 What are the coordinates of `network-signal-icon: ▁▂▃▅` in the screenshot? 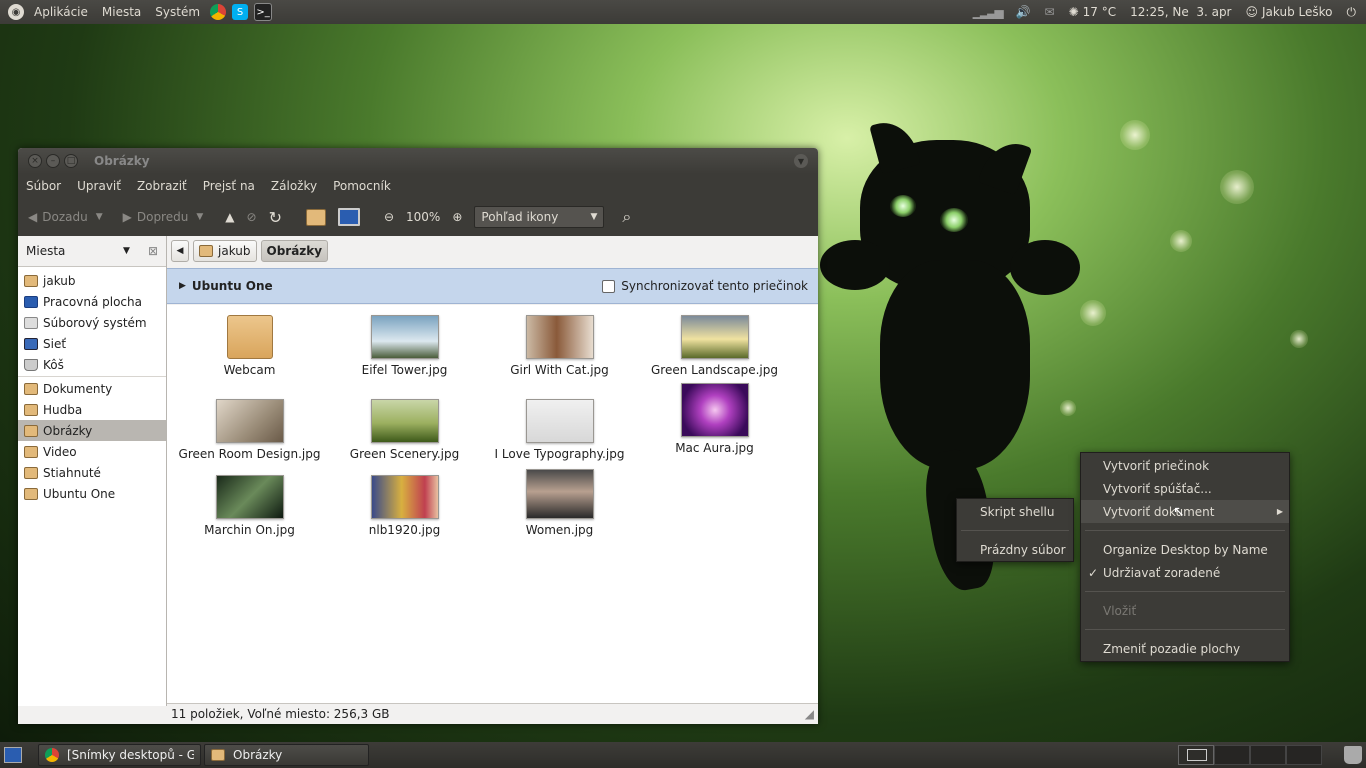 It's located at (988, 12).